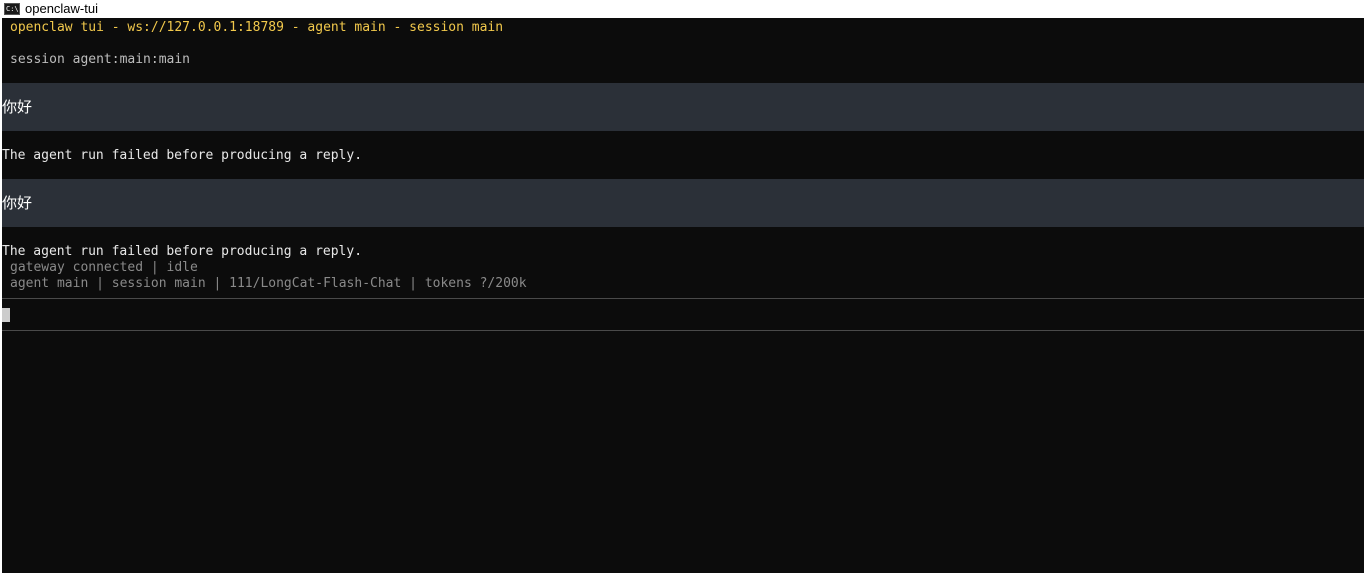 The image size is (1364, 573). I want to click on prompt-input, so click(683, 314).